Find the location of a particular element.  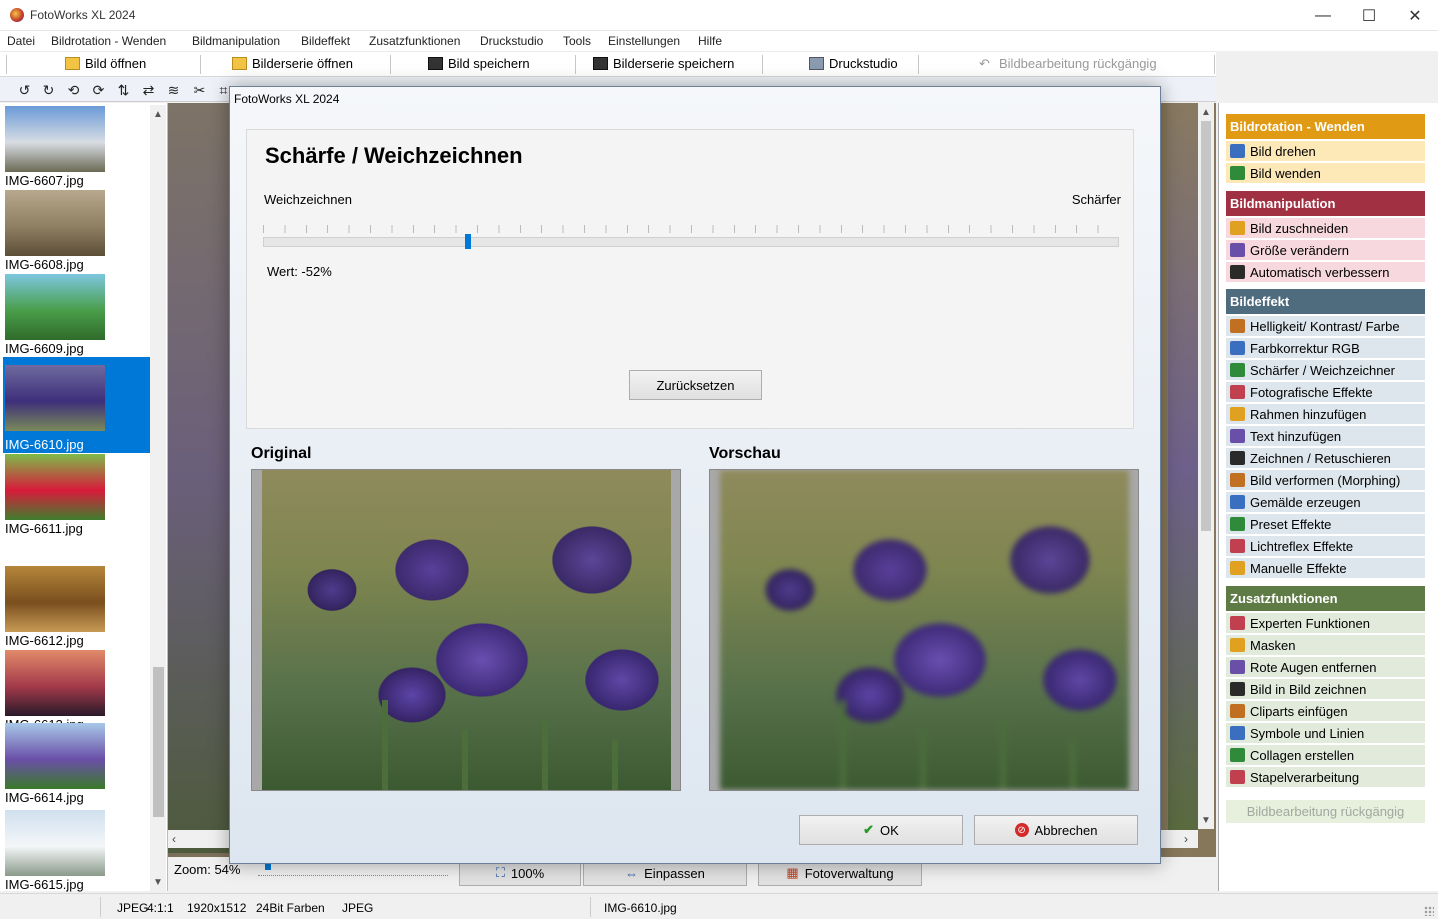

sidebar-item: Cliparts einfügen is located at coordinates (1325, 711).